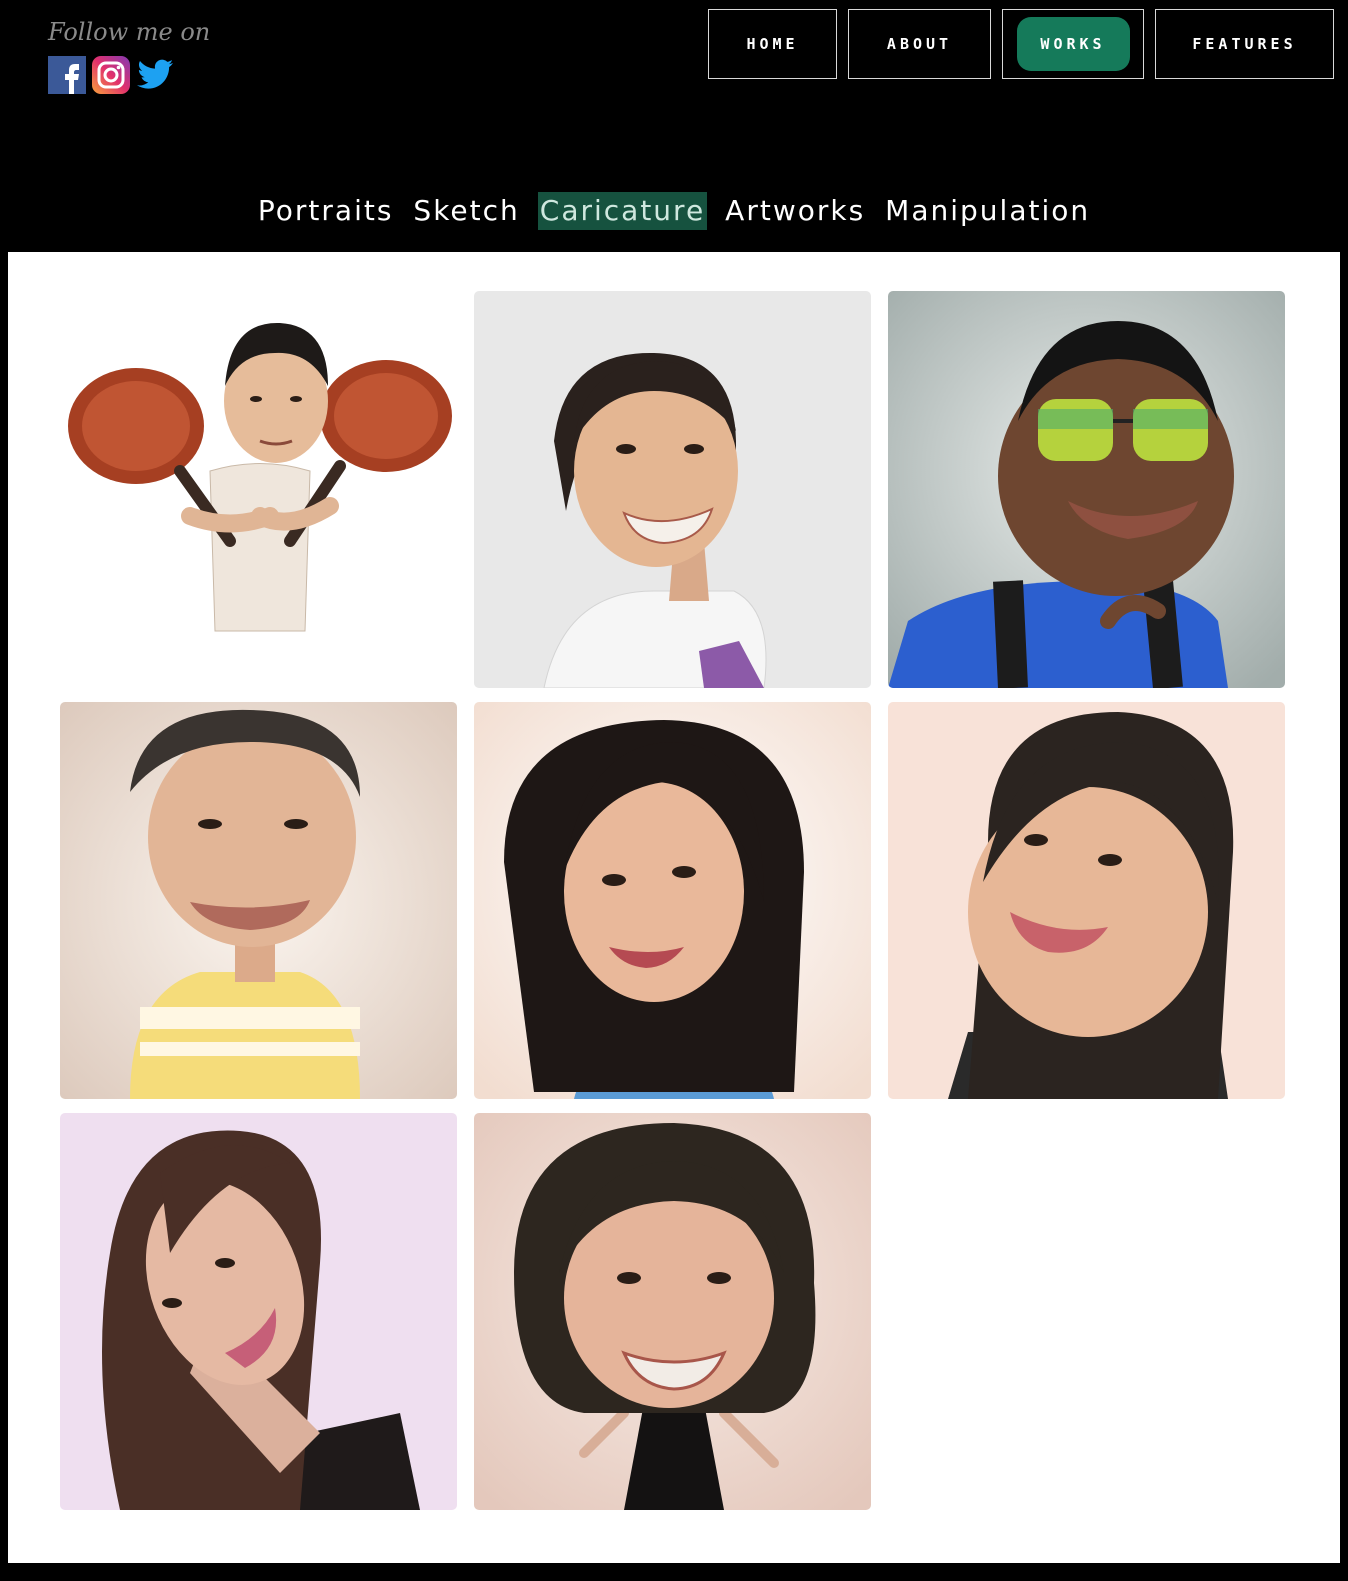 The height and width of the screenshot is (1581, 1348). I want to click on caricature-woman-tilted-head-image, so click(258, 1311).